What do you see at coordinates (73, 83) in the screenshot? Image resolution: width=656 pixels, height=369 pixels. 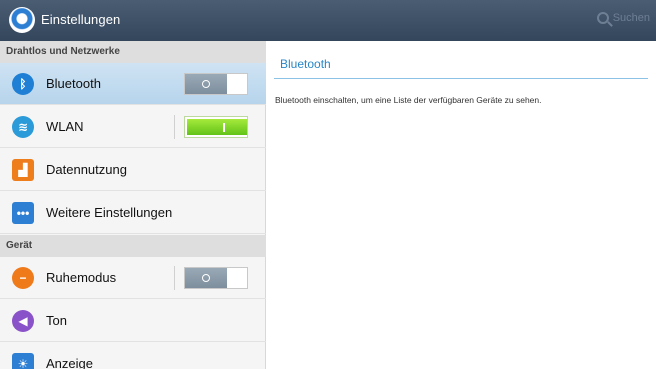 I see `settings-item-label: Bluetooth` at bounding box center [73, 83].